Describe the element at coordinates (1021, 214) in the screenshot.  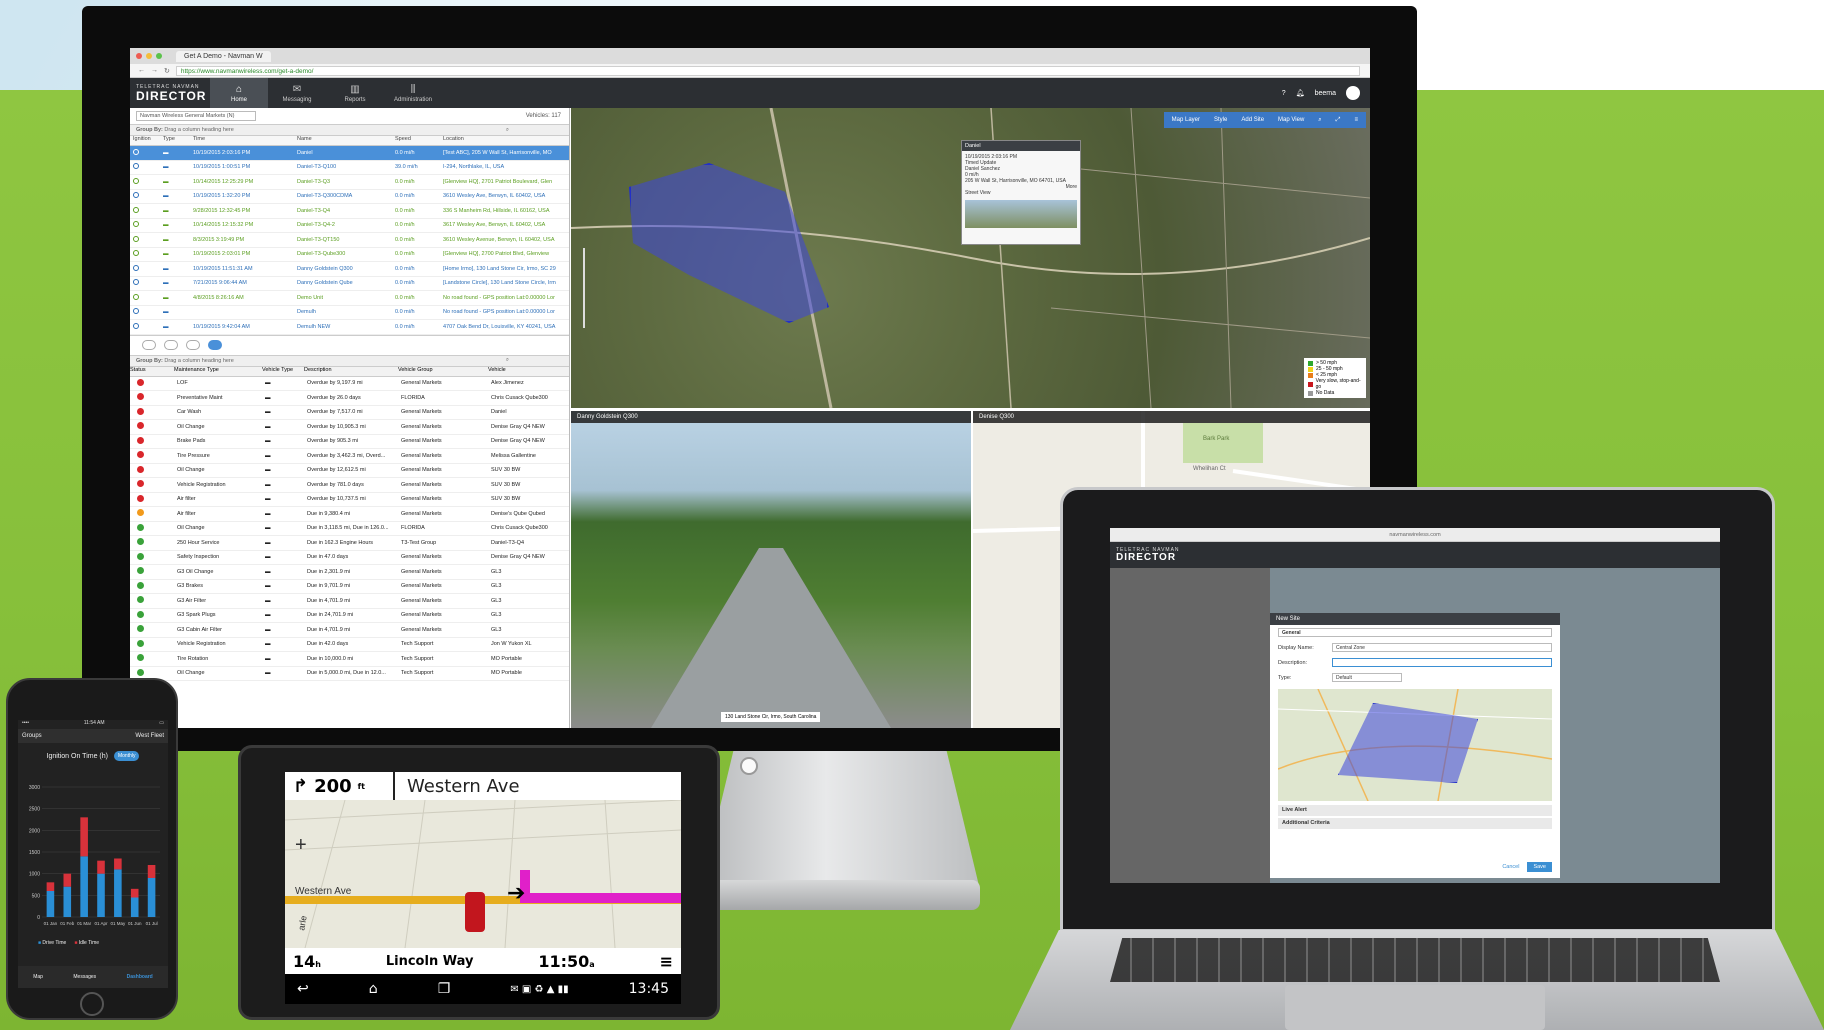
I see `street-view-thumbnail` at that location.